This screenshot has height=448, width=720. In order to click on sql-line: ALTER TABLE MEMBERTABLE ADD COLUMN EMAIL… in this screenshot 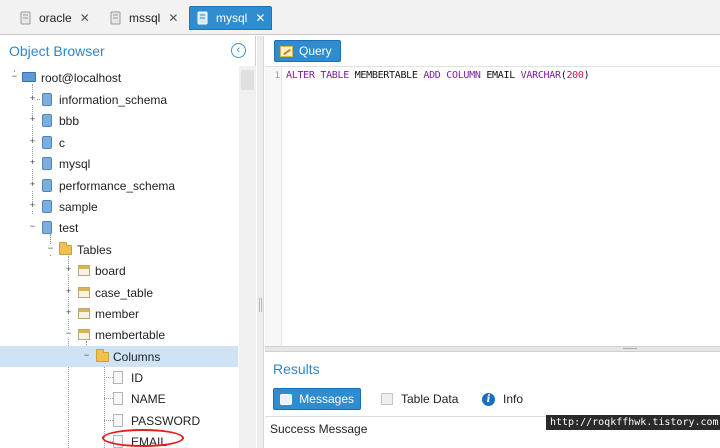, I will do `click(438, 75)`.